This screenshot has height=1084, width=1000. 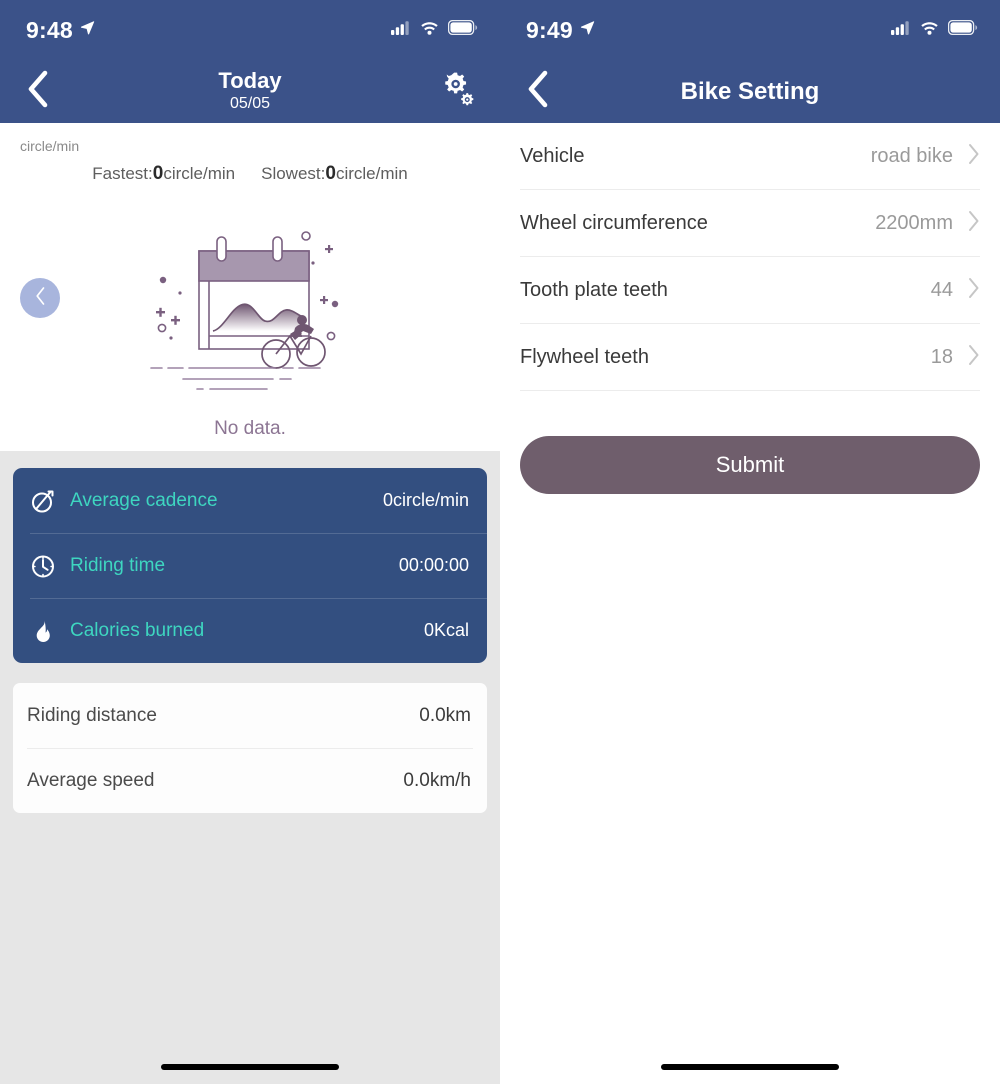 What do you see at coordinates (750, 290) in the screenshot?
I see `setting-row-tooth-plate-teeth: Tooth plate teeth 44` at bounding box center [750, 290].